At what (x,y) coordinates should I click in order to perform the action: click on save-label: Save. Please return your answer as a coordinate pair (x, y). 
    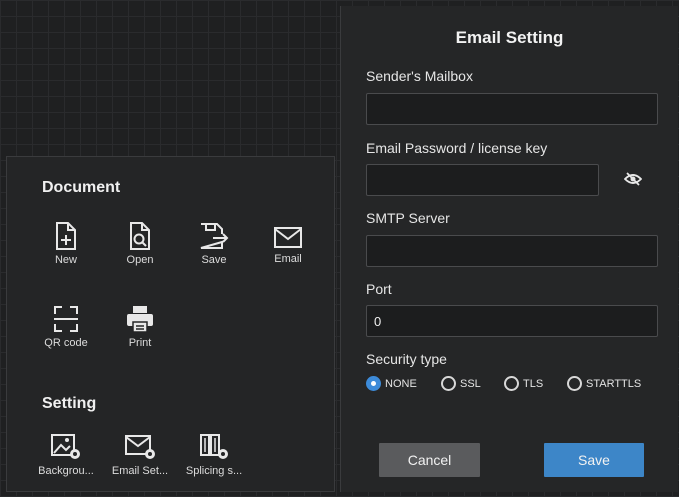
    Looking at the image, I should click on (214, 260).